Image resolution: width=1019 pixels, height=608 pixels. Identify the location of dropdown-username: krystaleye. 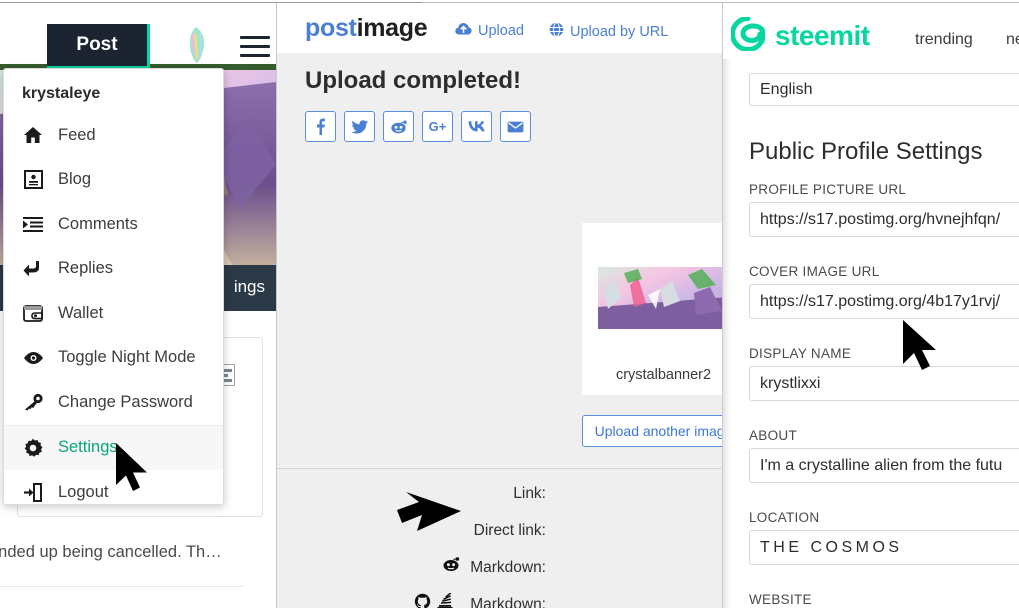
(61, 93).